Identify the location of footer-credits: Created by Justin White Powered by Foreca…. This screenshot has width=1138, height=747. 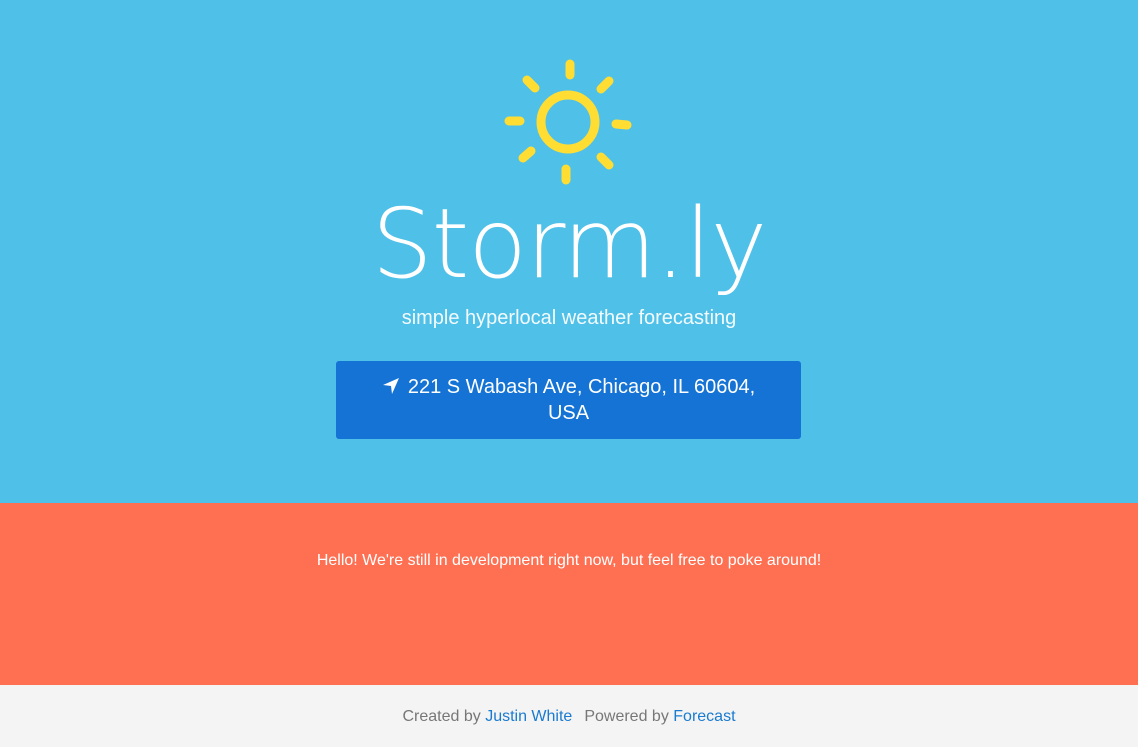
(569, 717).